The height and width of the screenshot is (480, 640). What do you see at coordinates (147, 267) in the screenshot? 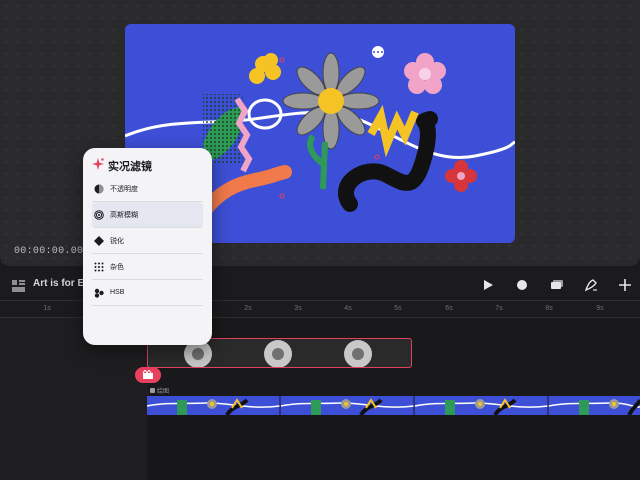
I see `filter-item-noise: 杂色` at bounding box center [147, 267].